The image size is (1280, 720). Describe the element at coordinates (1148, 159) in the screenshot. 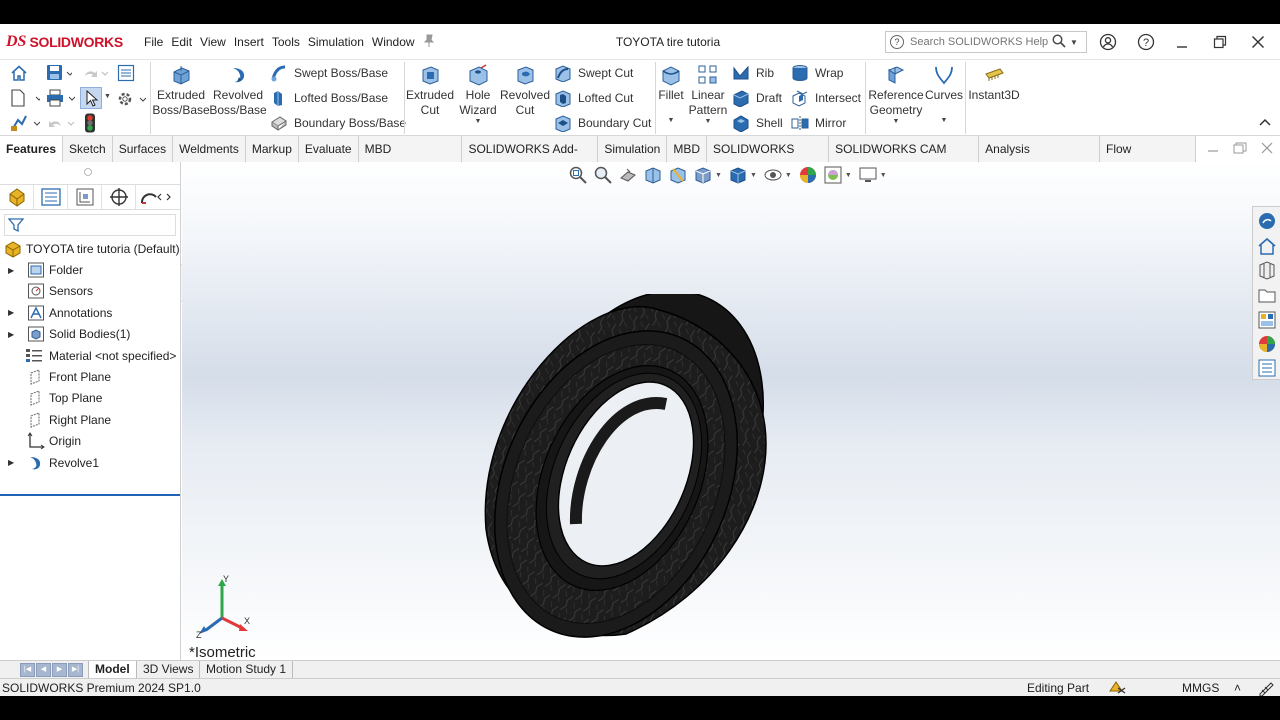

I see `tab-flow-simulation: Flow Simulation` at that location.